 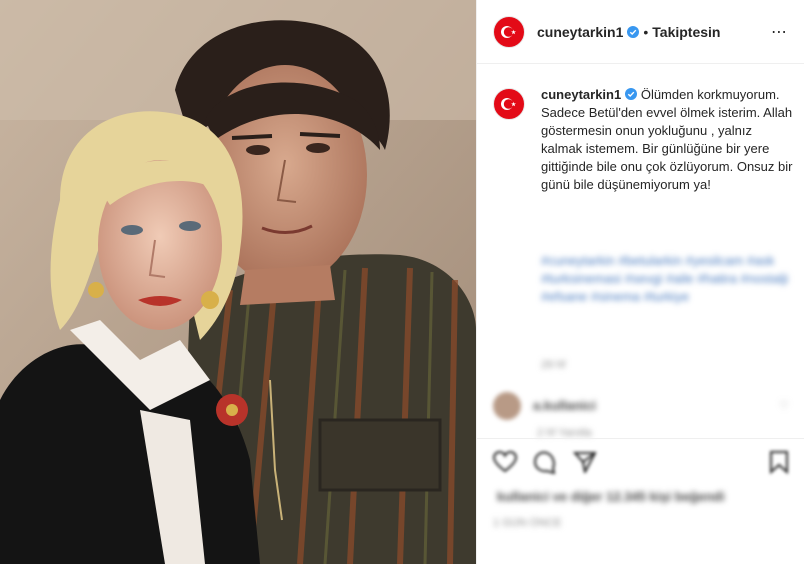 I want to click on following-status: Takiptesin, so click(x=686, y=32).